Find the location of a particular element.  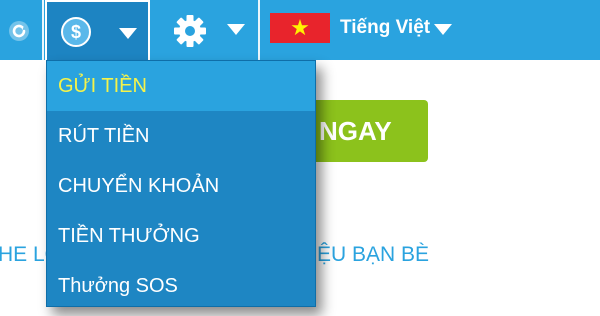

language-label: Tiếng Việt is located at coordinates (385, 27).